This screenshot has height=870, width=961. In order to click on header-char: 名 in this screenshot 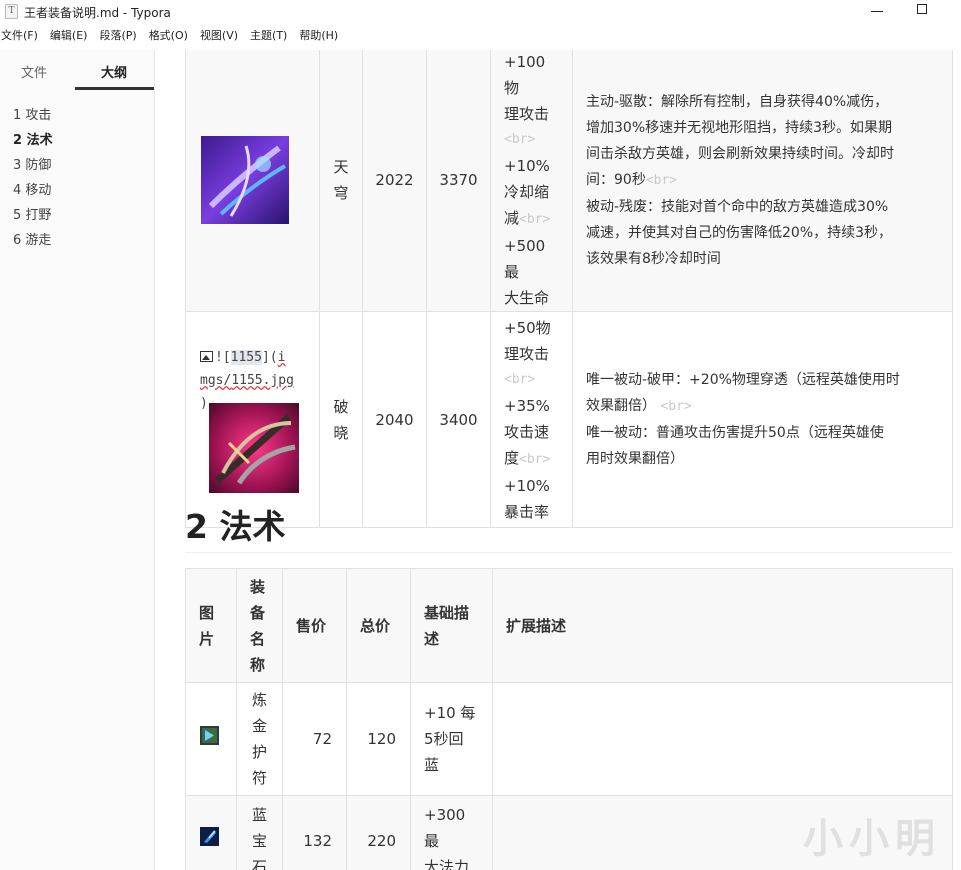, I will do `click(258, 638)`.